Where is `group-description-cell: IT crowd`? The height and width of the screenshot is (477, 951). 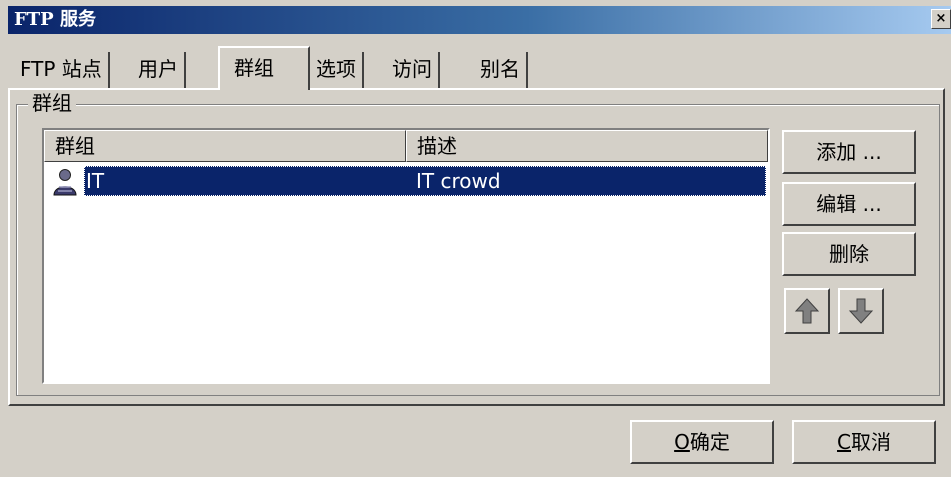 group-description-cell: IT crowd is located at coordinates (458, 181).